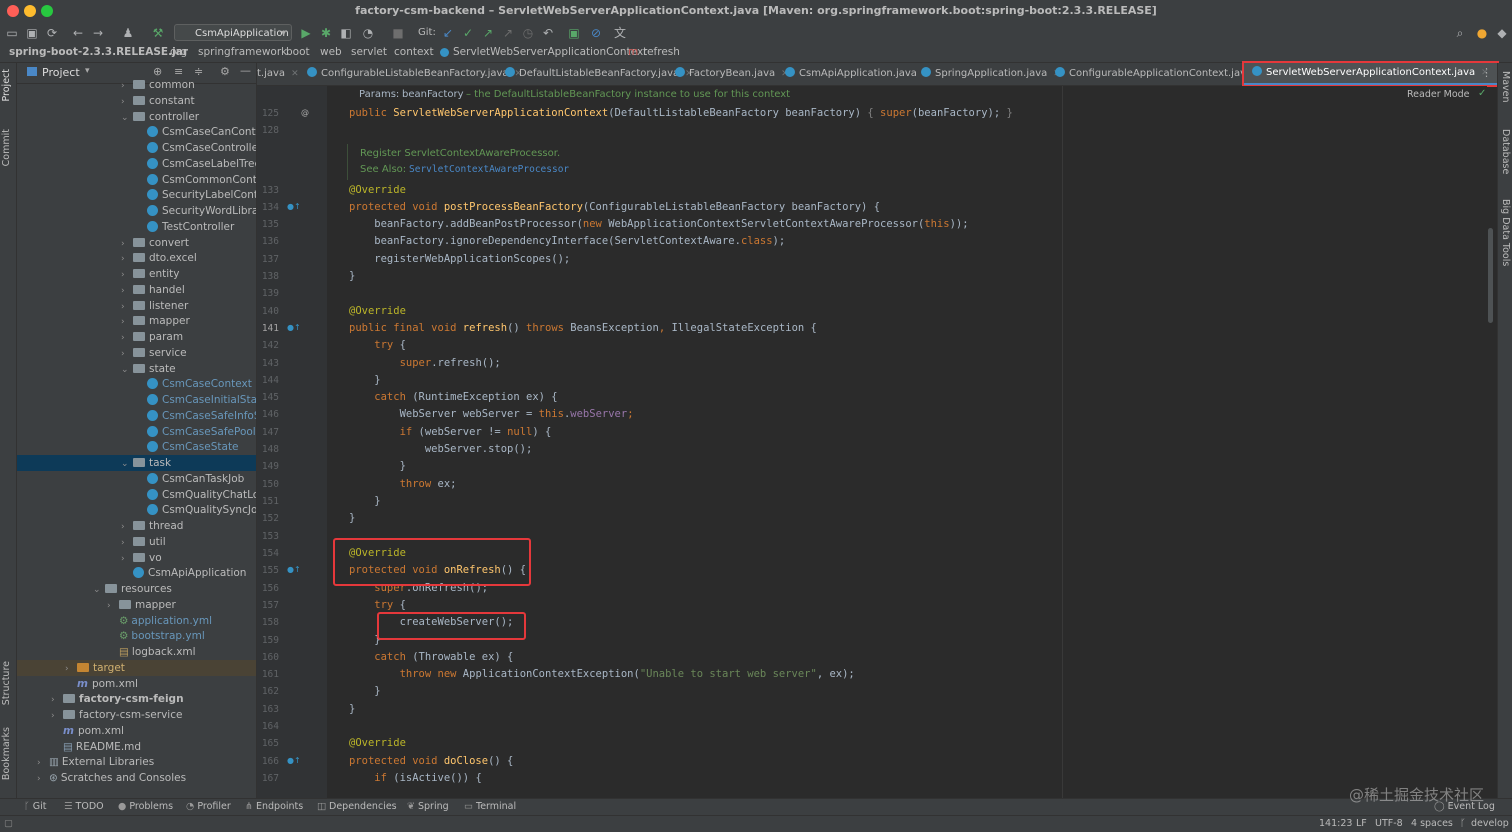 The height and width of the screenshot is (832, 1512). I want to click on breadcrumb-item: web, so click(331, 52).